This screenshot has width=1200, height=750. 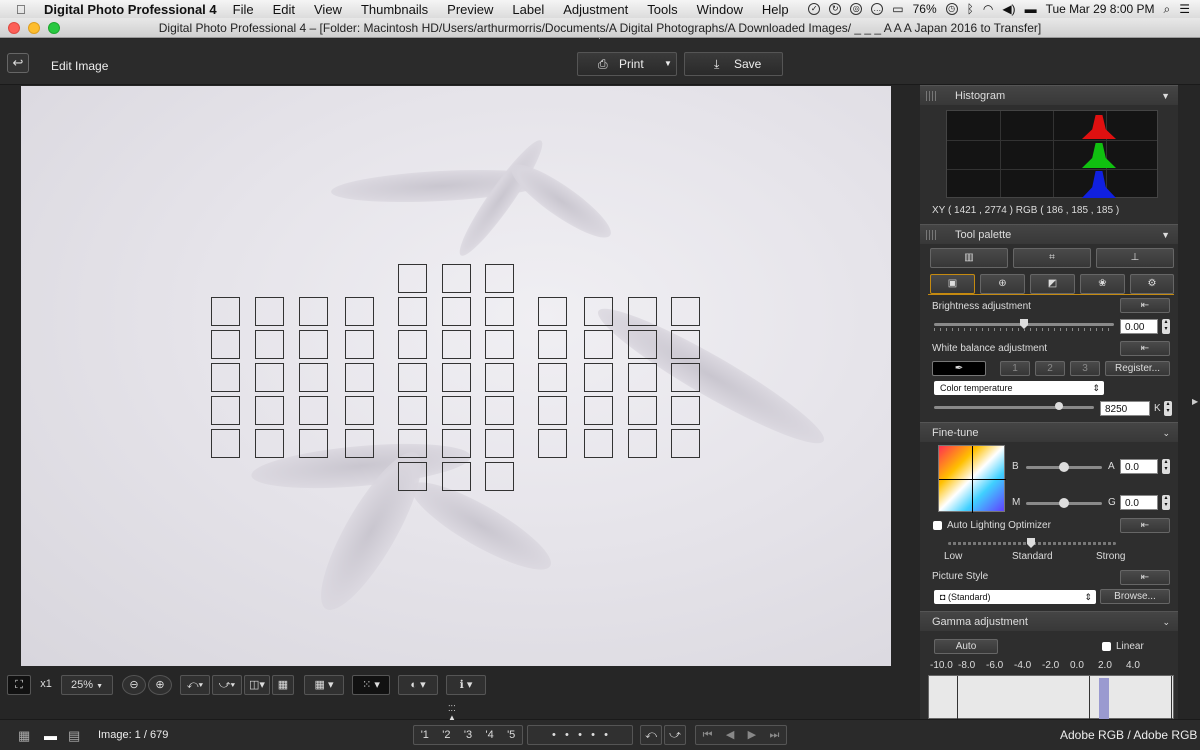 What do you see at coordinates (452, 713) in the screenshot?
I see `expand-bottom-arrow-icon: ⁚⁚⁚ ▲` at bounding box center [452, 713].